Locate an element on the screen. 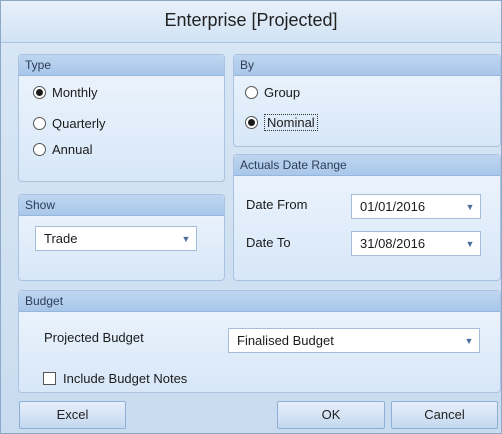 This screenshot has height=434, width=502. date-from-label: Date From is located at coordinates (277, 204).